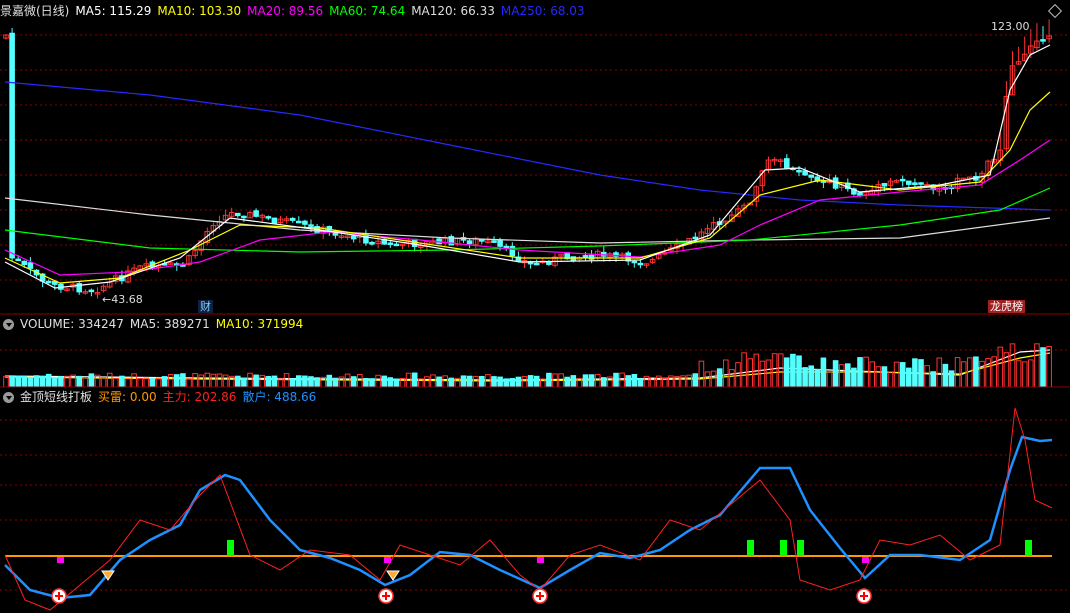 The width and height of the screenshot is (1070, 613). Describe the element at coordinates (393, 575) in the screenshot. I see `diamond-icon` at that location.